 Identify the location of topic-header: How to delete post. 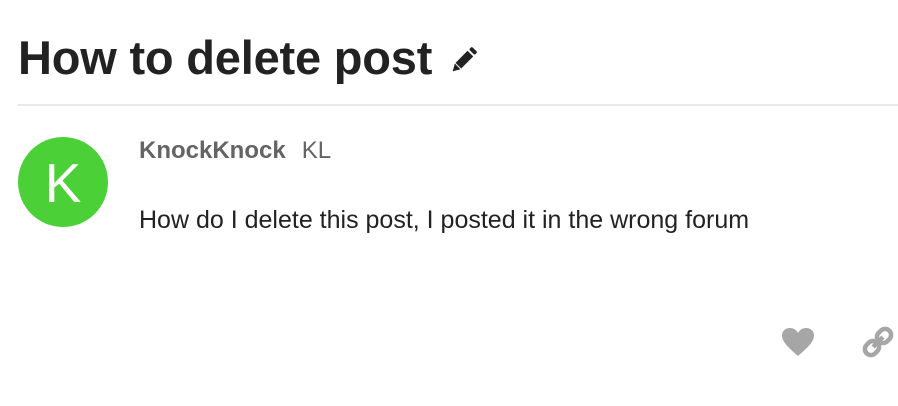
(250, 58).